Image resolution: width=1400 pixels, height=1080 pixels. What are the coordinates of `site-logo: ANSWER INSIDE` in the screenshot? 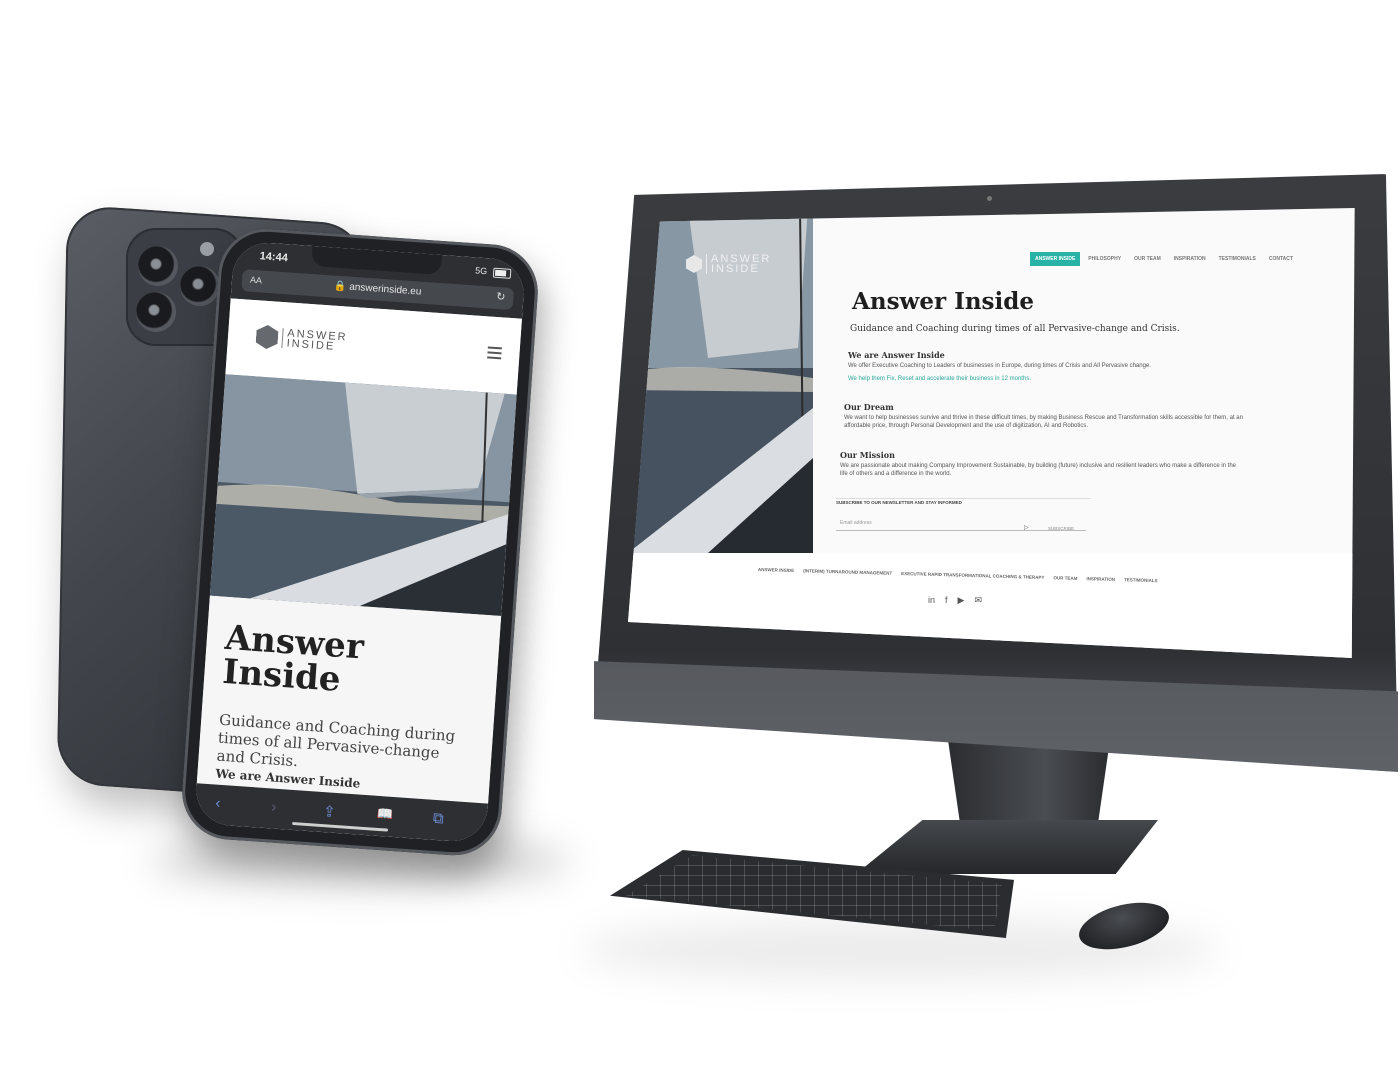 It's located at (301, 339).